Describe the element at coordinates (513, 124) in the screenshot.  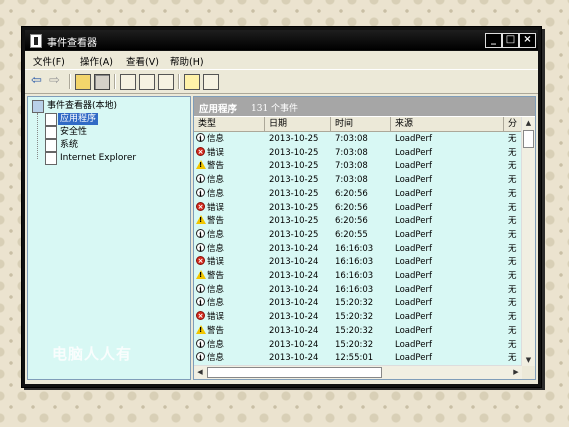
I see `column-category: 分` at that location.